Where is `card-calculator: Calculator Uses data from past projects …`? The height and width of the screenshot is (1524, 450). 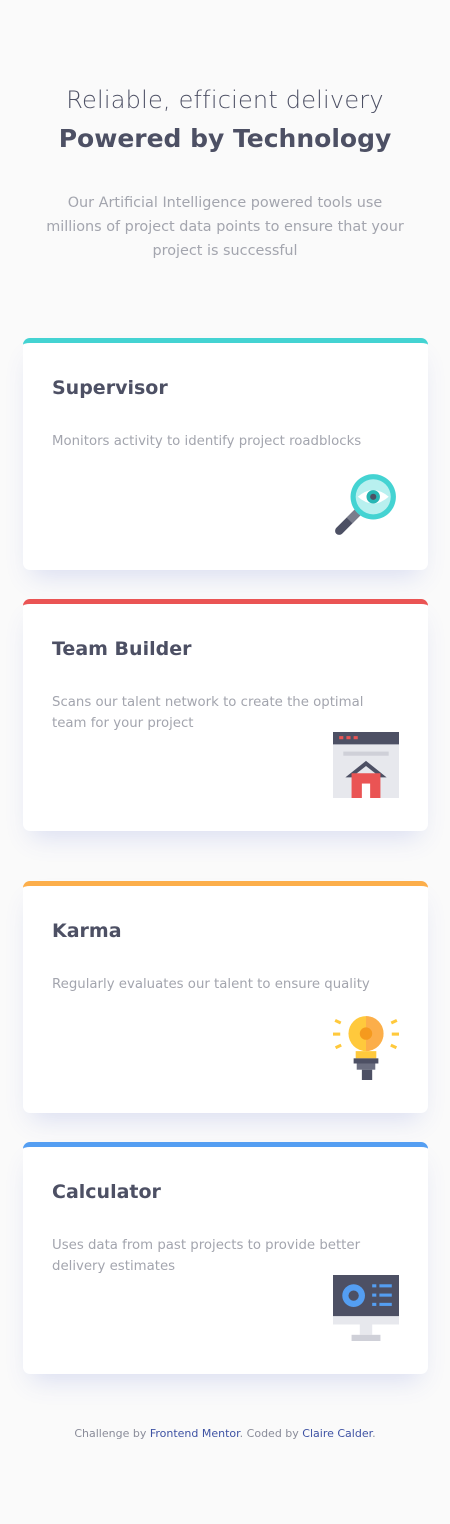 card-calculator: Calculator Uses data from past projects … is located at coordinates (225, 1258).